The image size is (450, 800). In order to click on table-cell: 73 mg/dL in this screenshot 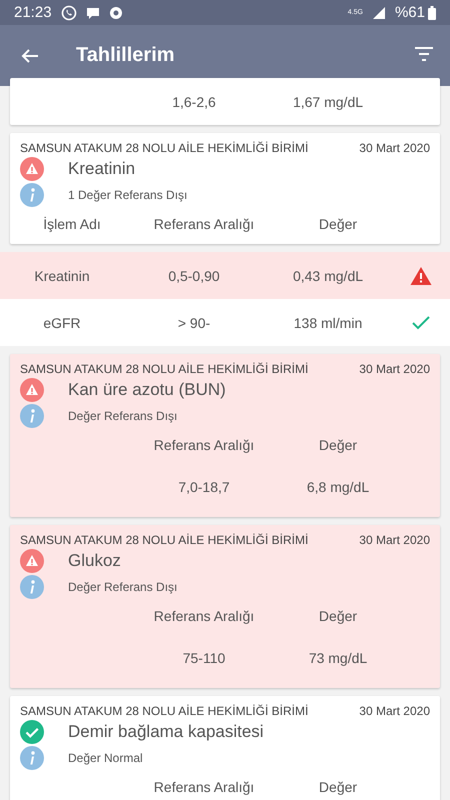, I will do `click(338, 658)`.